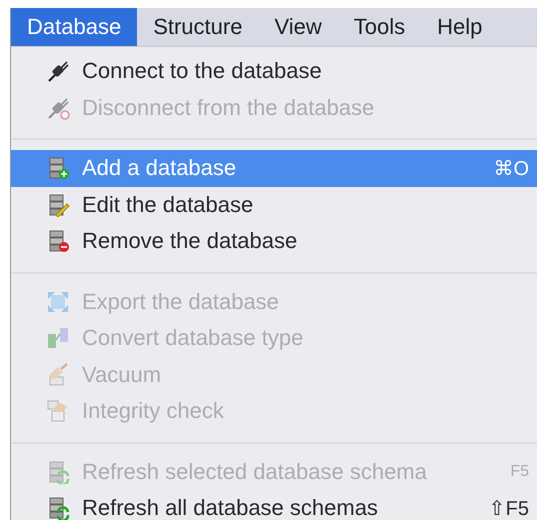 The image size is (537, 520). I want to click on menu-item: Connect to the database, so click(274, 71).